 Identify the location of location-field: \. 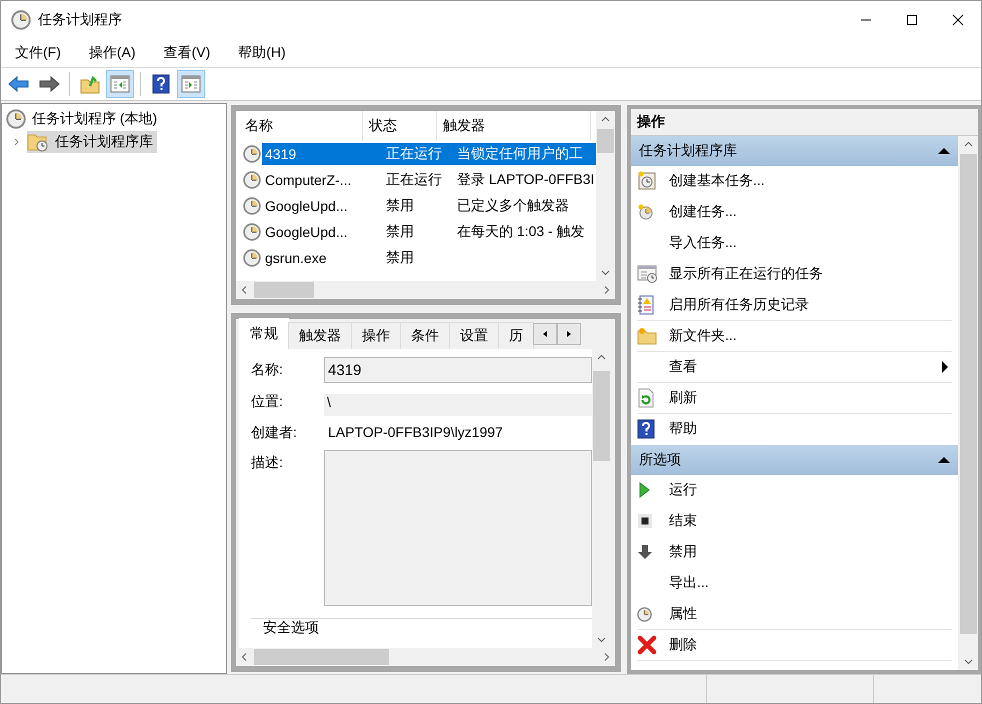
(458, 405).